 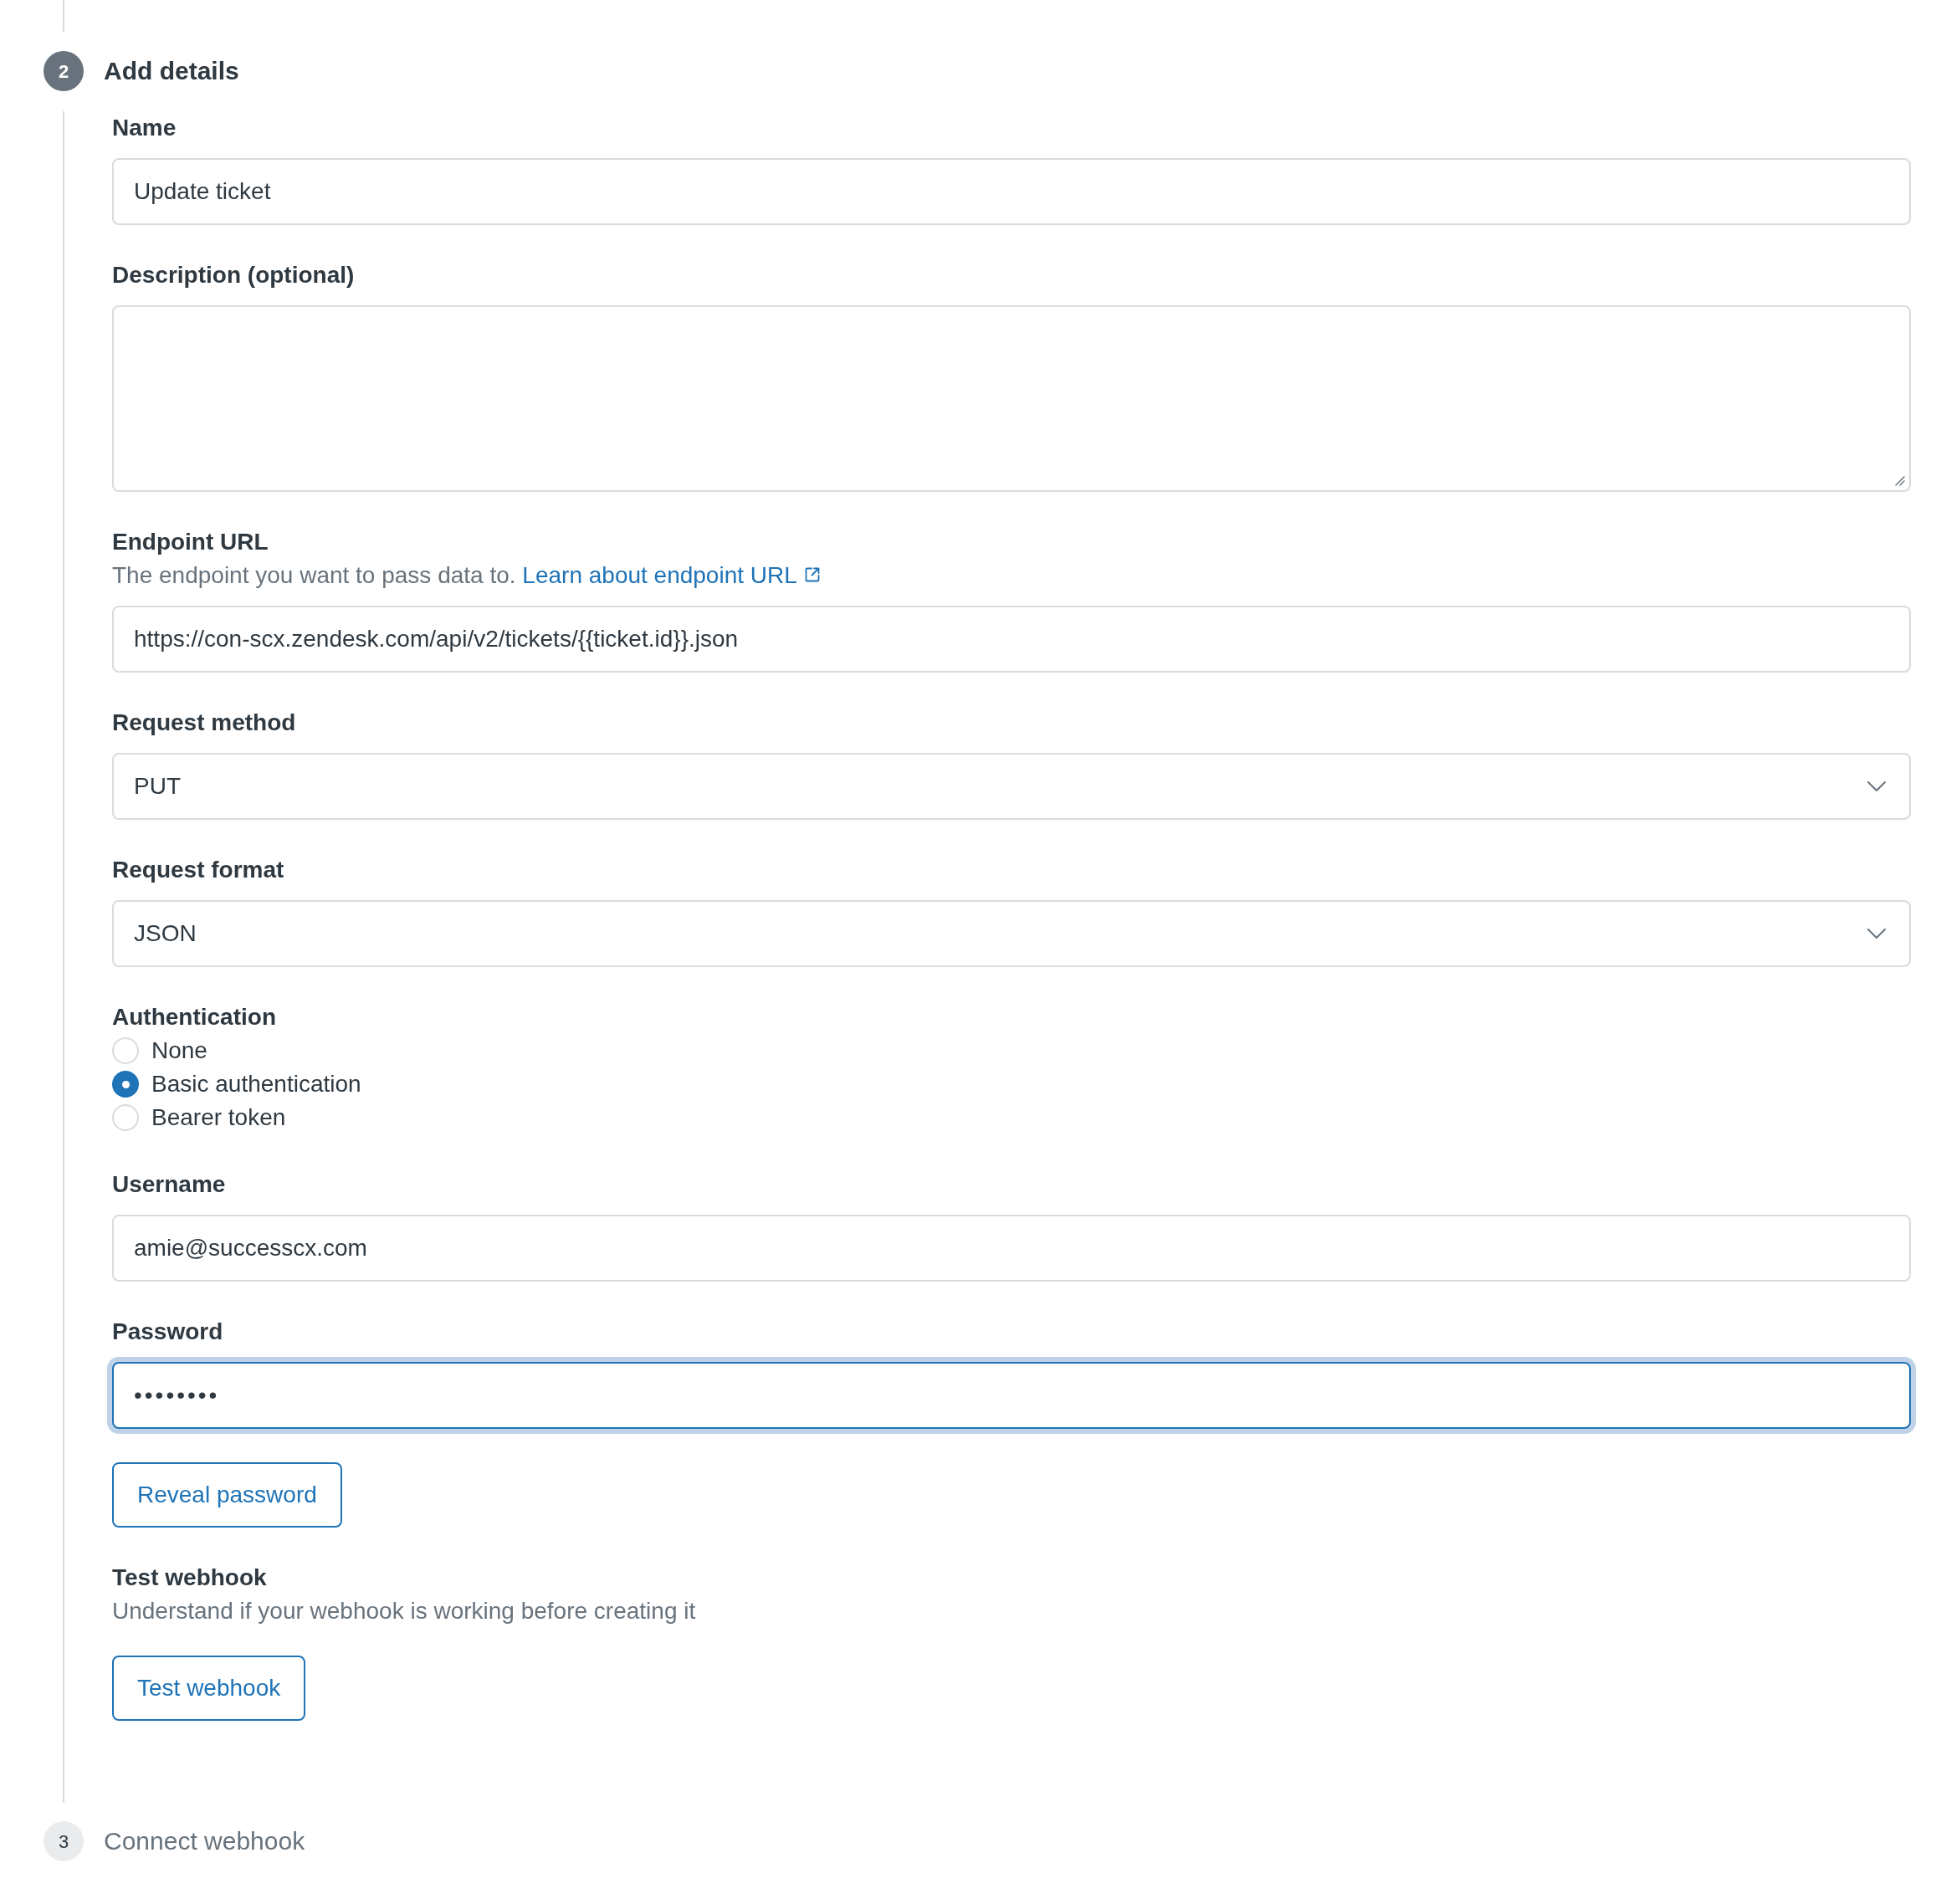 What do you see at coordinates (1011, 398) in the screenshot?
I see `textarea-input` at bounding box center [1011, 398].